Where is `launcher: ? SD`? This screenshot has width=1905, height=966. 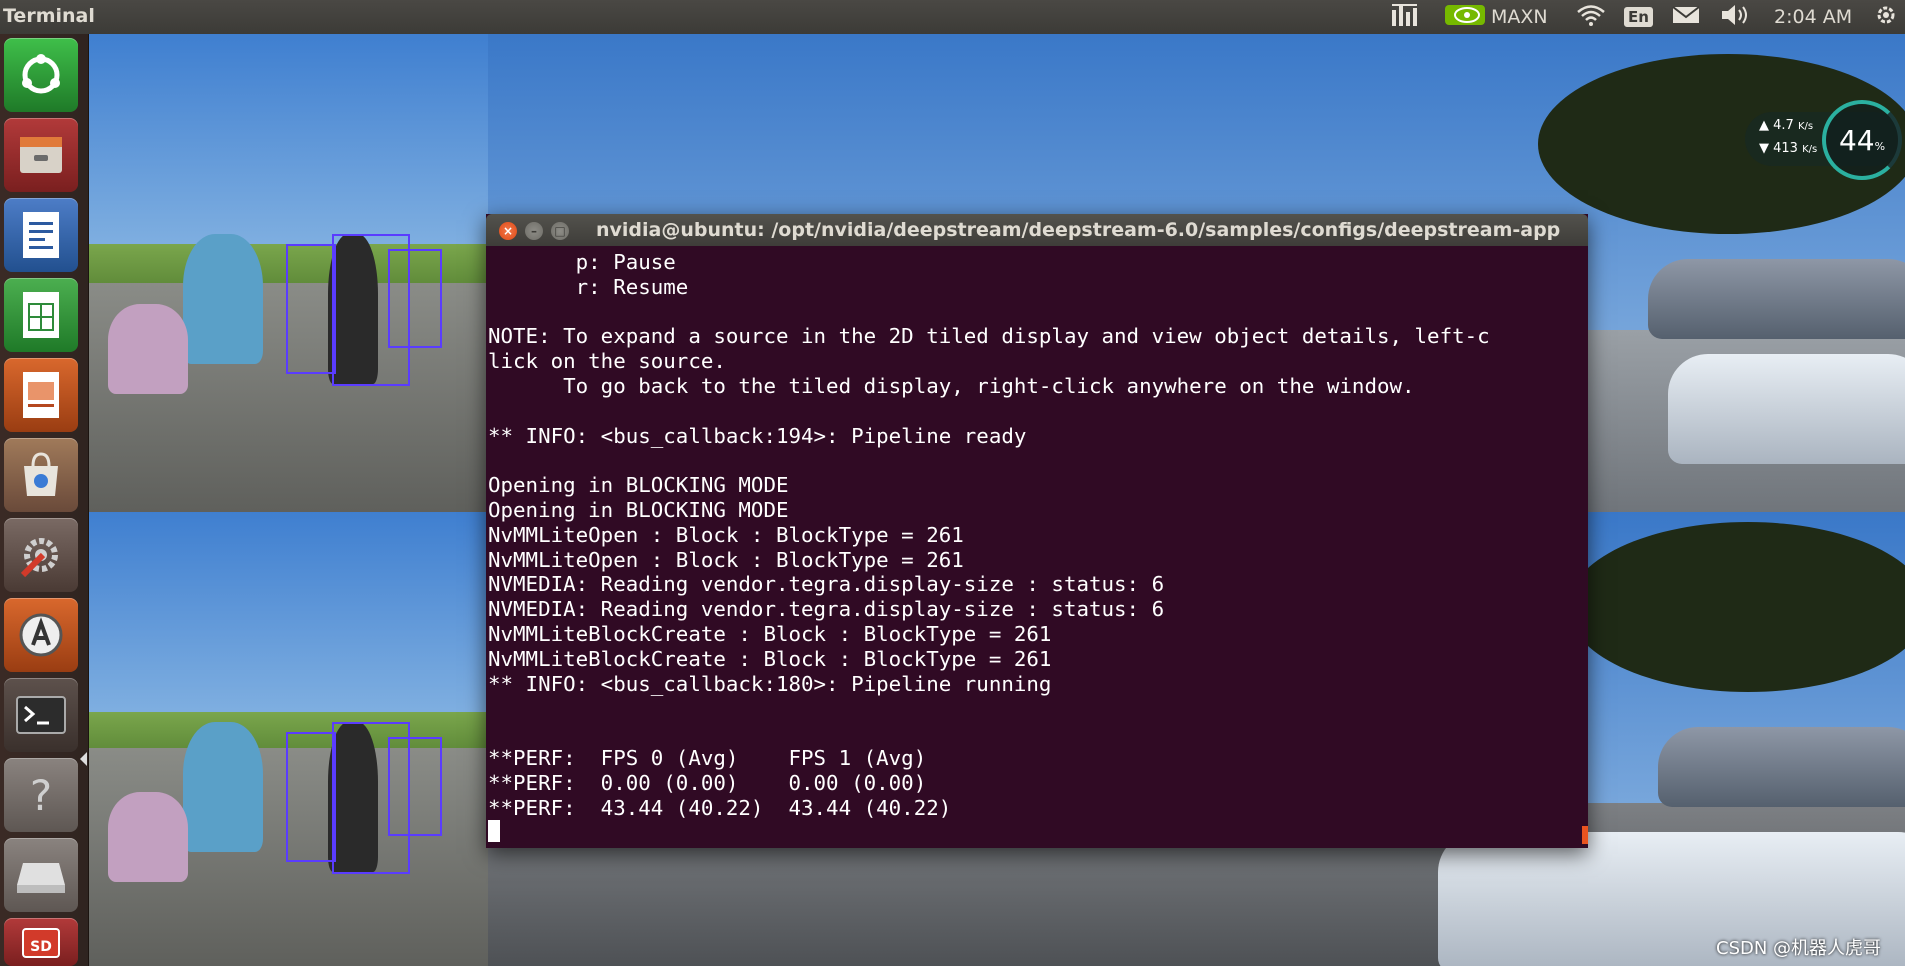 launcher: ? SD is located at coordinates (44, 500).